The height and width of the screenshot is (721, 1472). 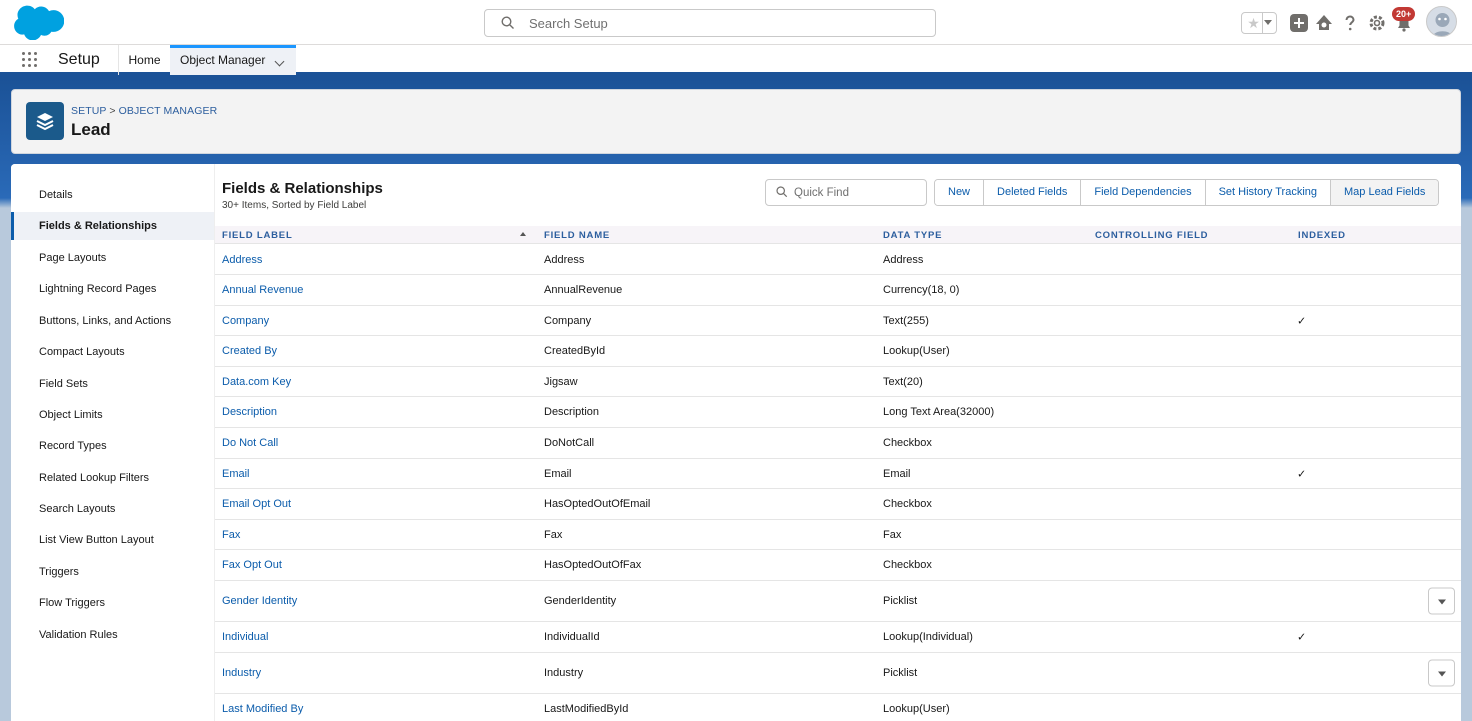 What do you see at coordinates (112, 384) in the screenshot?
I see `sidebar-item-field-sets: Field Sets` at bounding box center [112, 384].